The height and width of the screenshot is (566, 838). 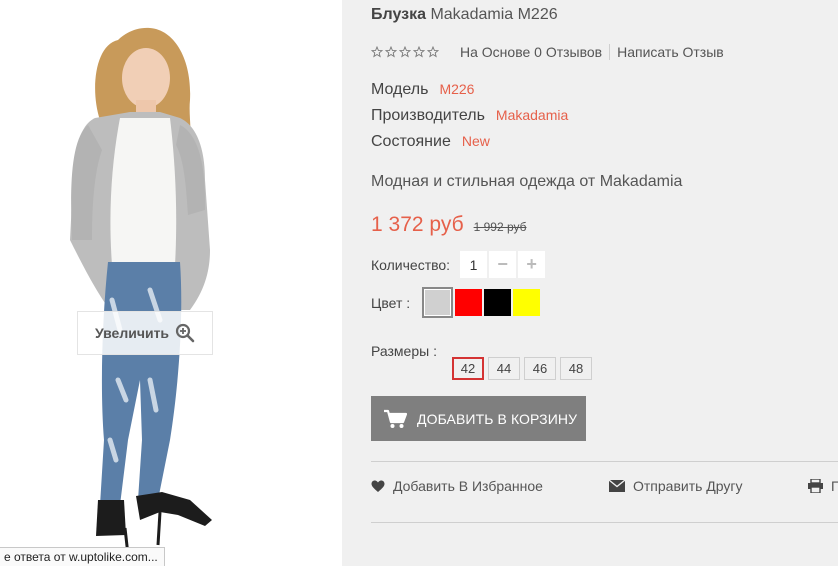 What do you see at coordinates (185, 333) in the screenshot?
I see `magnifier-plus-icon` at bounding box center [185, 333].